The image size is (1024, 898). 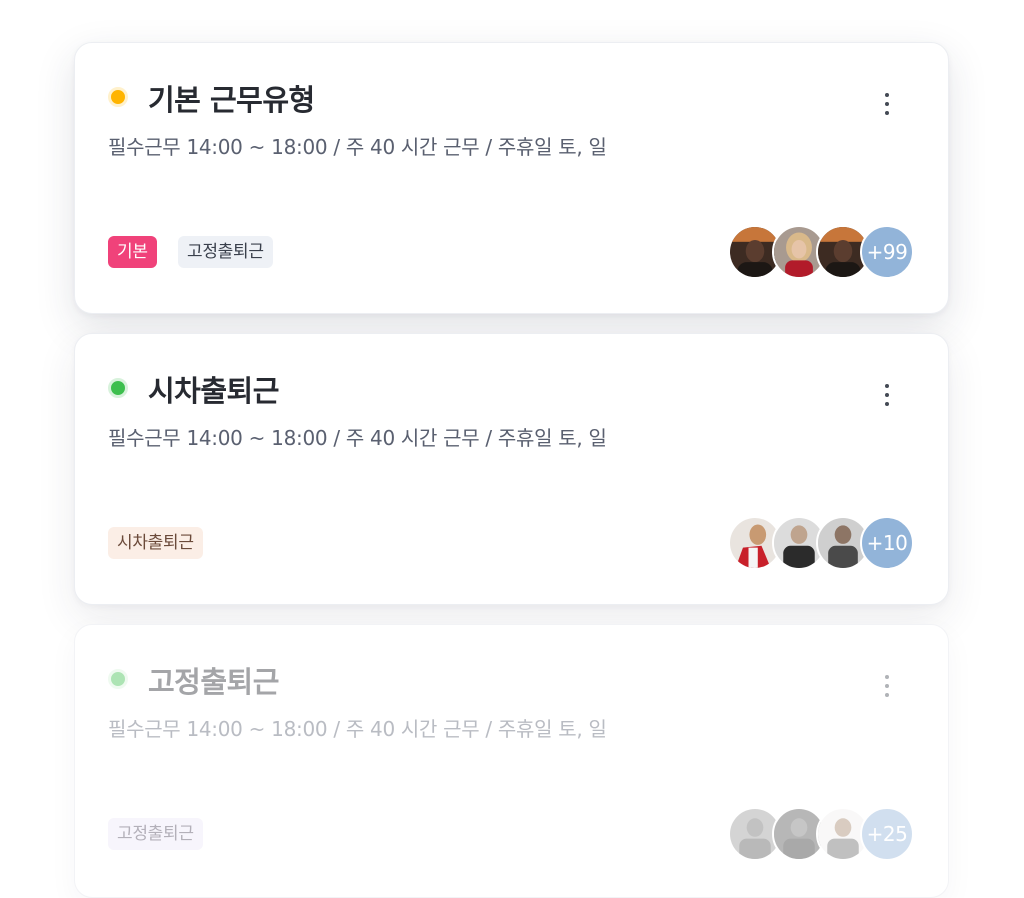 I want to click on tag-basic: 기본, so click(x=132, y=252).